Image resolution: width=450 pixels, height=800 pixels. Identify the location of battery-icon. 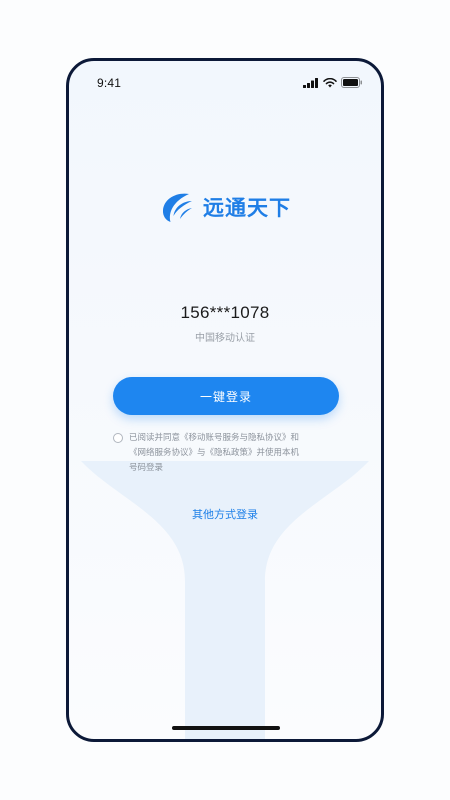
(351, 82).